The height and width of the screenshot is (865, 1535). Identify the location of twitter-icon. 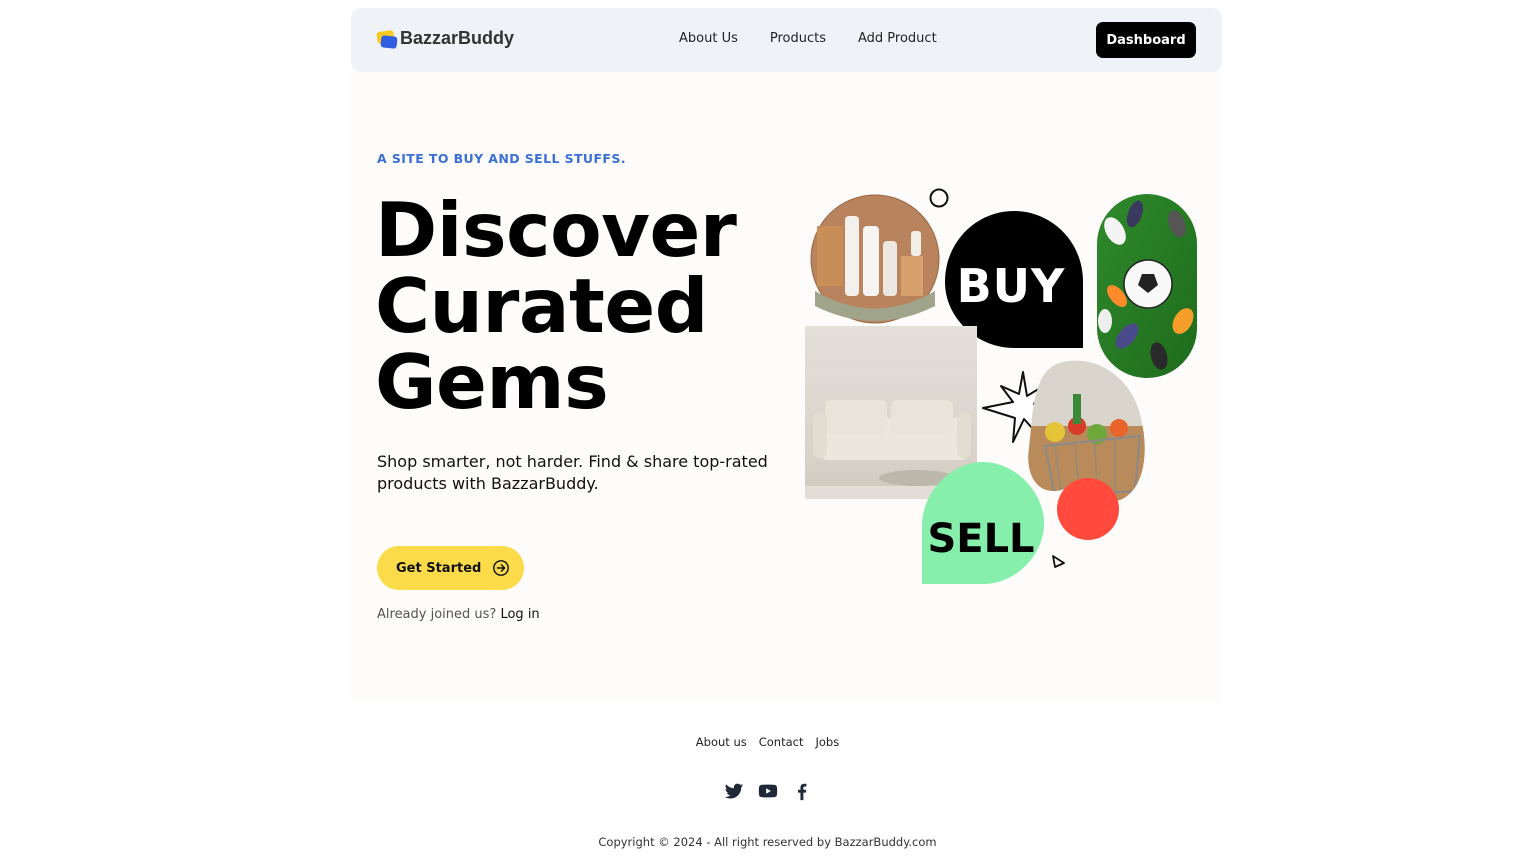
(734, 791).